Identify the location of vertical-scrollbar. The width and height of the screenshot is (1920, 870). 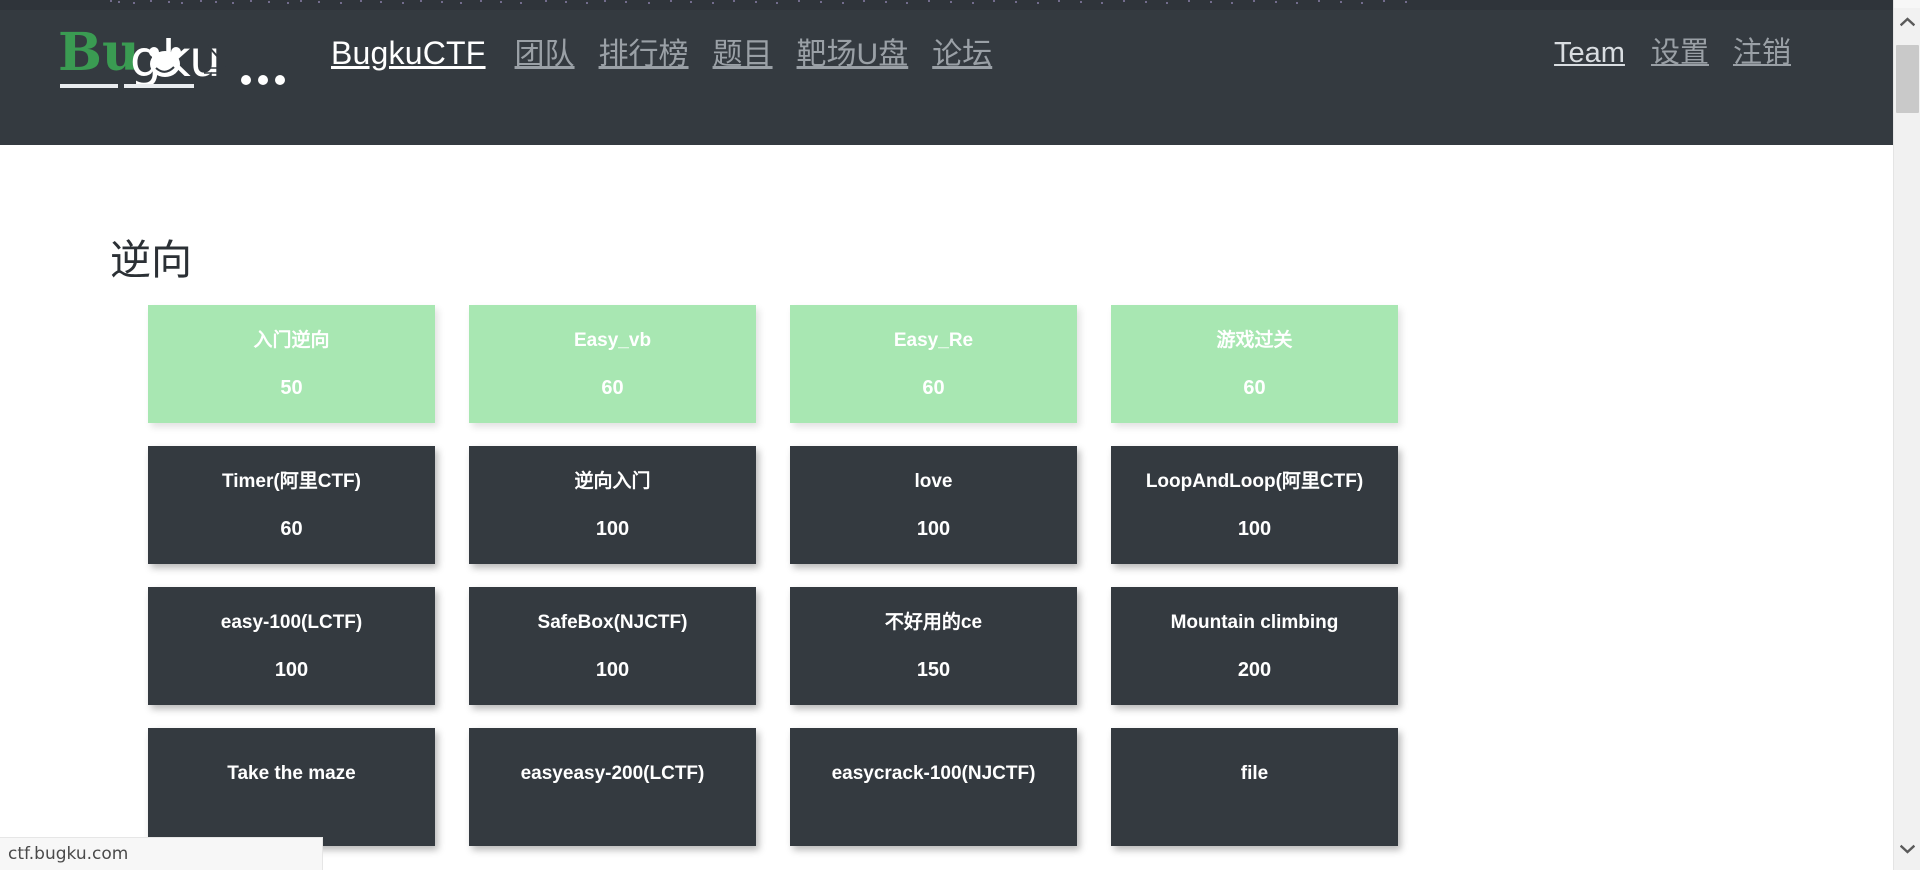
(1906, 435).